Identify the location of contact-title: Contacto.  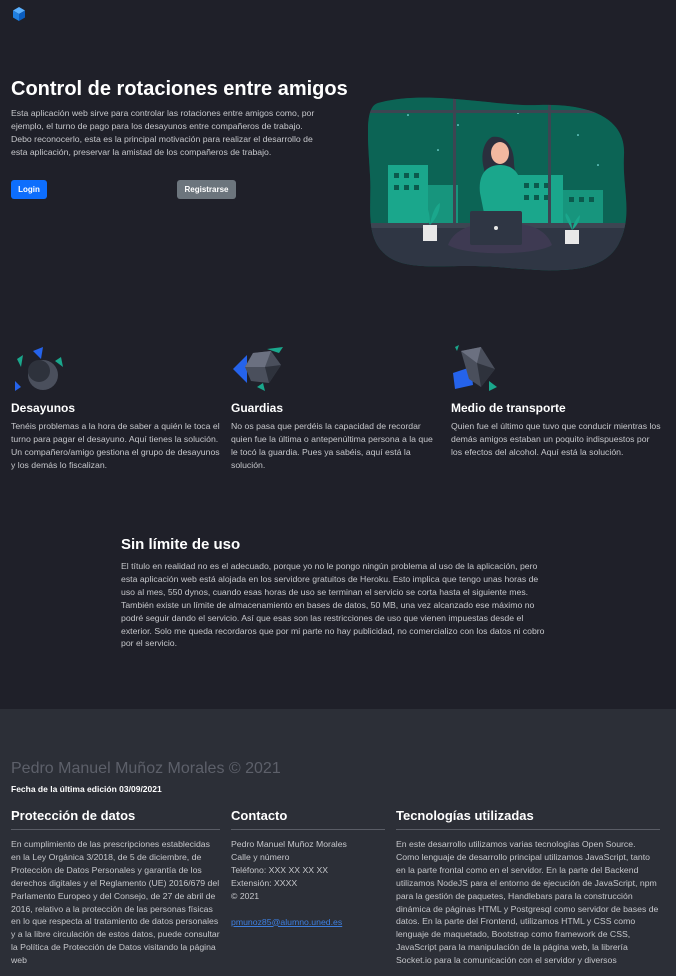
(308, 819).